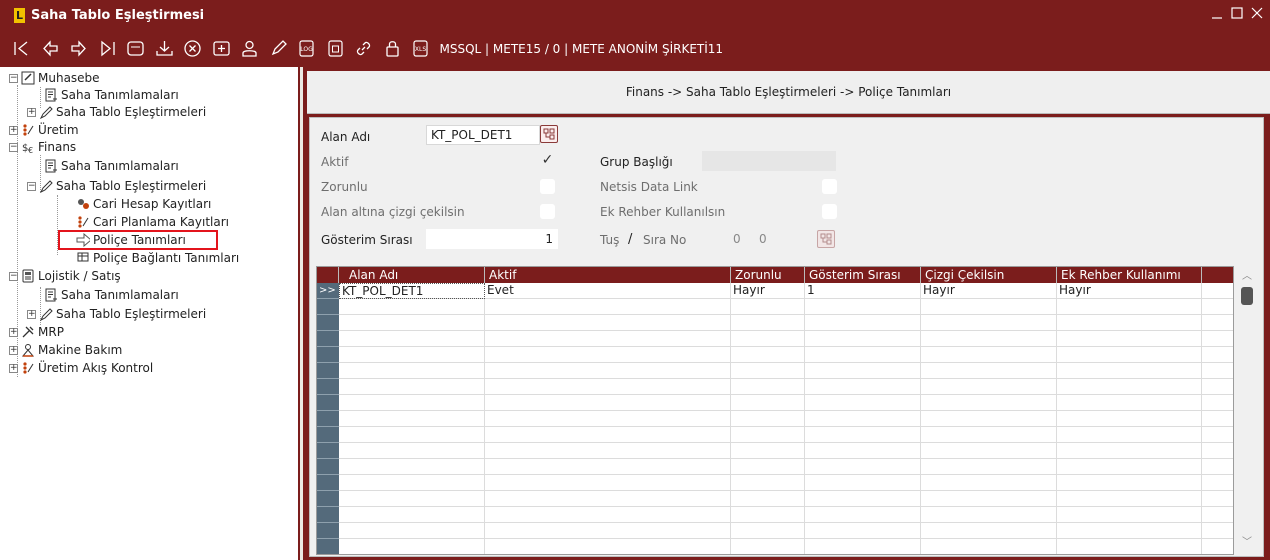 The image size is (1270, 560). Describe the element at coordinates (1237, 13) in the screenshot. I see `maximize-icon` at that location.